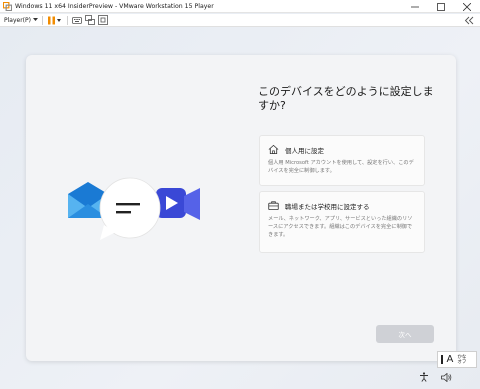 This screenshot has height=389, width=480. What do you see at coordinates (450, 359) in the screenshot?
I see `ime-mode-indicator: A` at bounding box center [450, 359].